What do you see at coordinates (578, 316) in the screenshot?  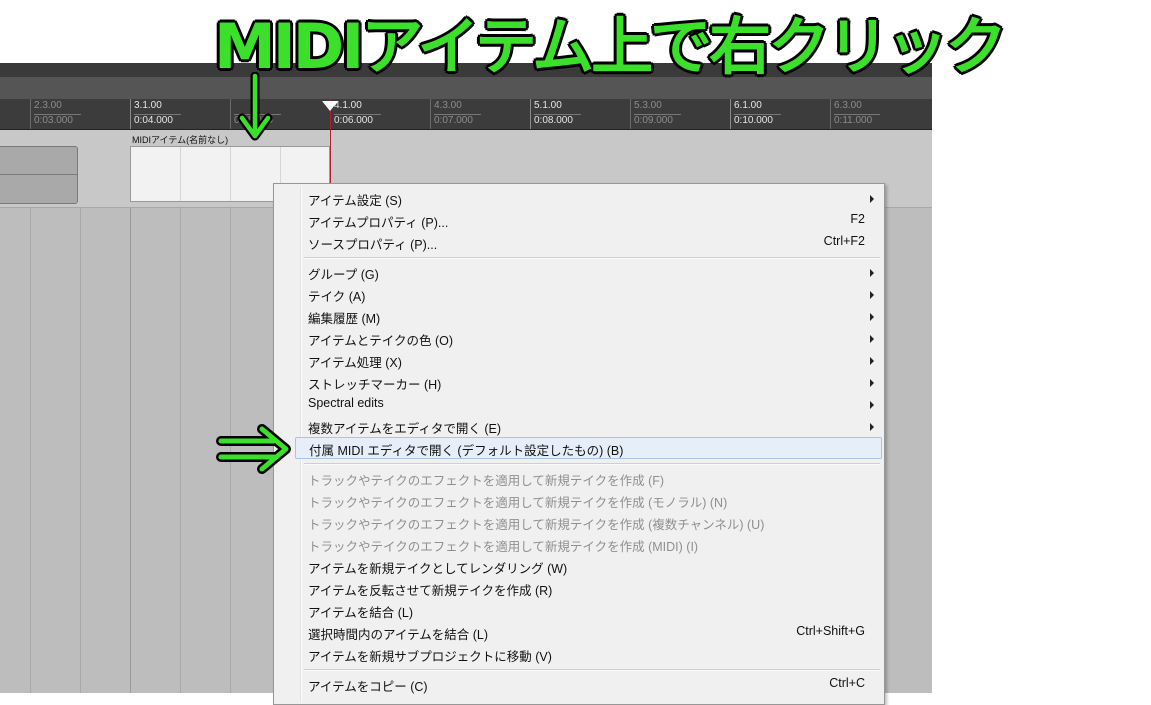 I see `menu-item-edit-history: 編集履歴 (M)` at bounding box center [578, 316].